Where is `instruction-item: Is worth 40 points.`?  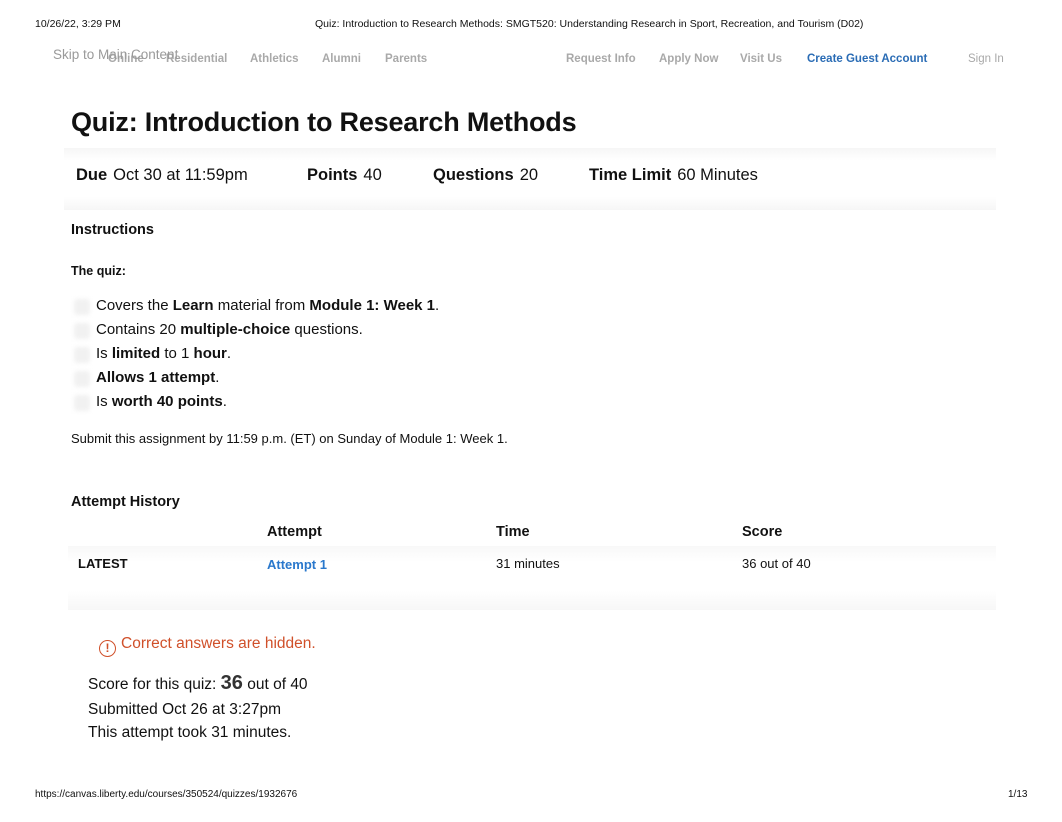 instruction-item: Is worth 40 points. is located at coordinates (255, 404).